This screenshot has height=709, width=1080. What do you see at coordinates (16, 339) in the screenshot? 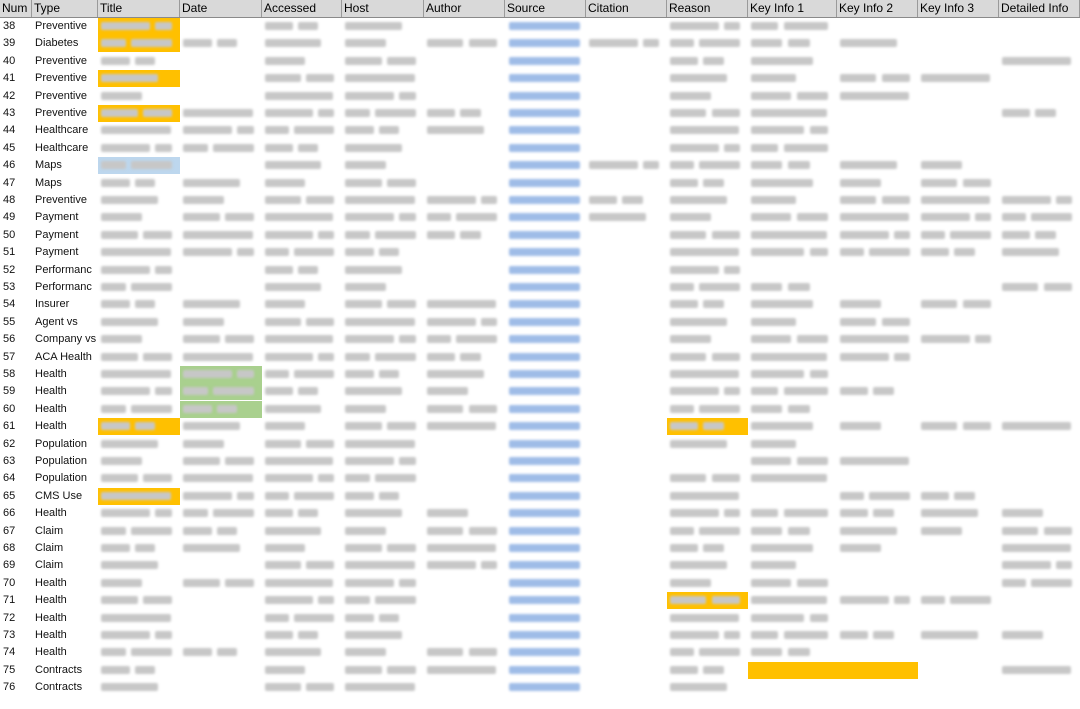
I see `cell-num: 56` at bounding box center [16, 339].